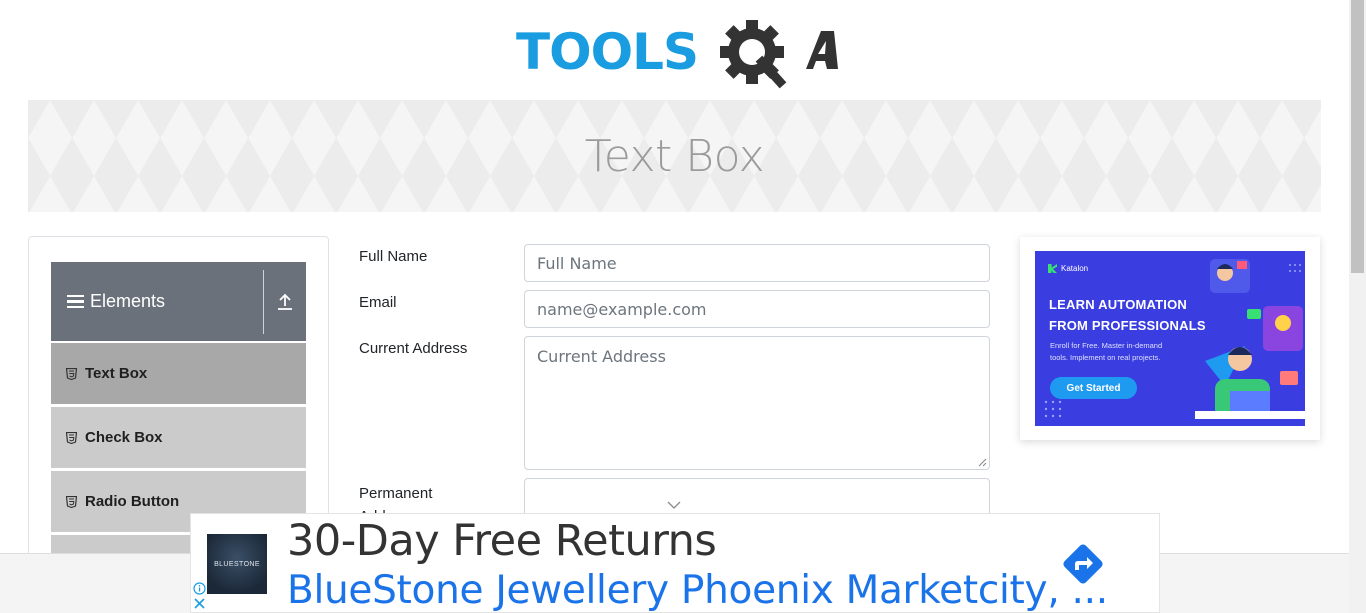  I want to click on ad-headline: 30-Day Free Returns, so click(502, 541).